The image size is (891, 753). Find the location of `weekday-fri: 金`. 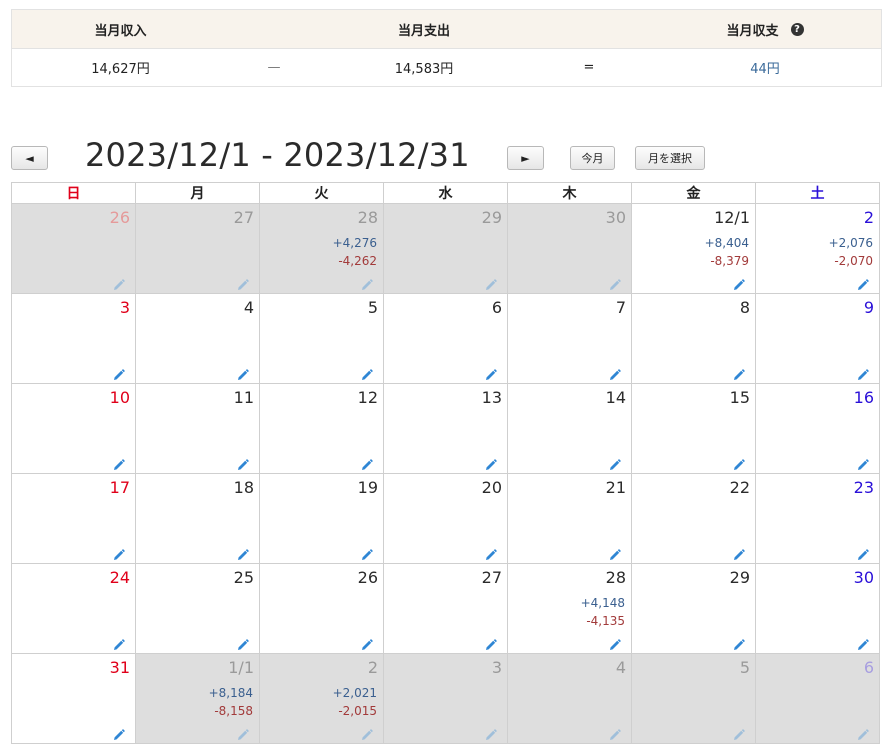

weekday-fri: 金 is located at coordinates (693, 193).